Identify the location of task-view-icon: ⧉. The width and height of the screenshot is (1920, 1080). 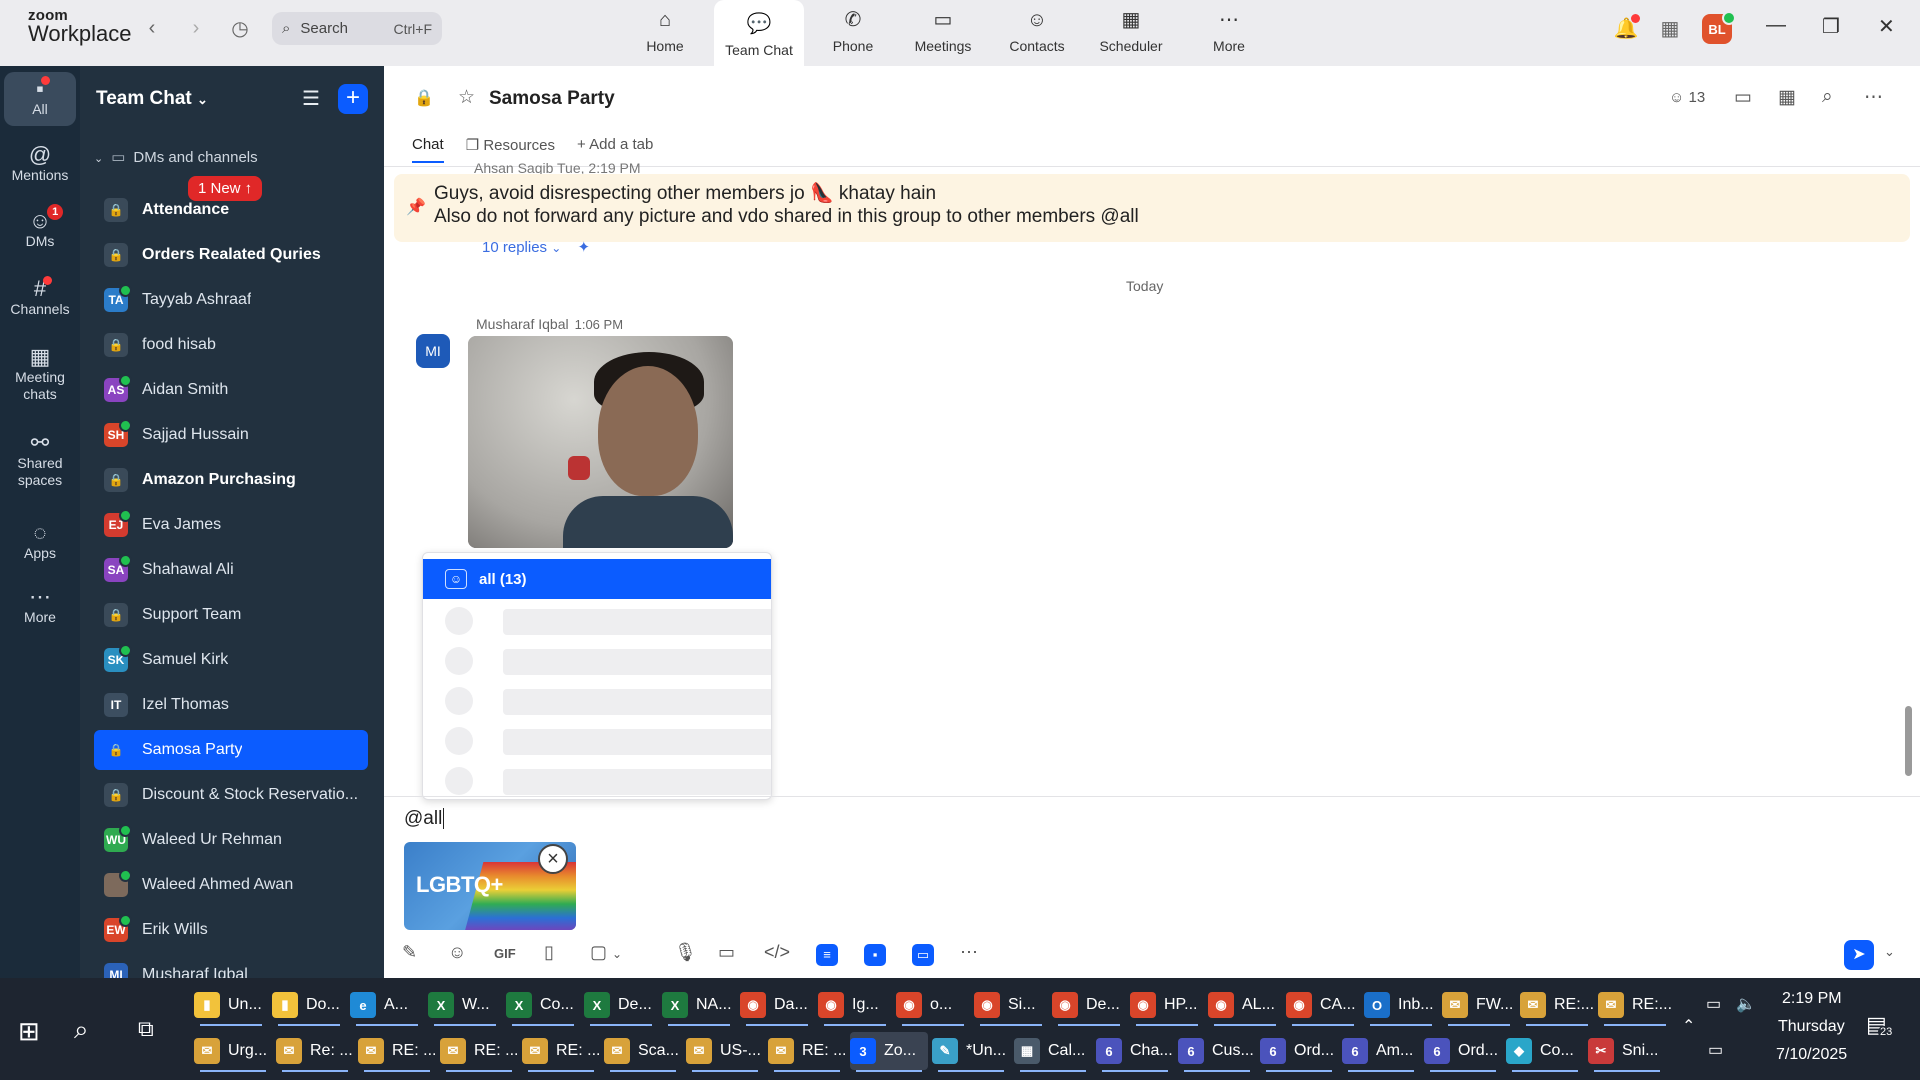
(146, 1029).